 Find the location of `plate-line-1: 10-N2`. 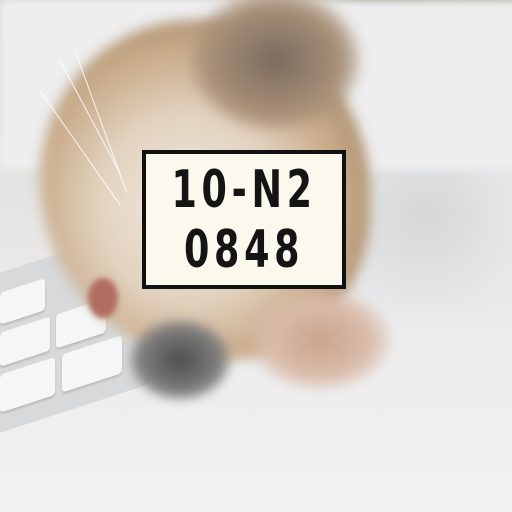

plate-line-1: 10-N2 is located at coordinates (244, 189).